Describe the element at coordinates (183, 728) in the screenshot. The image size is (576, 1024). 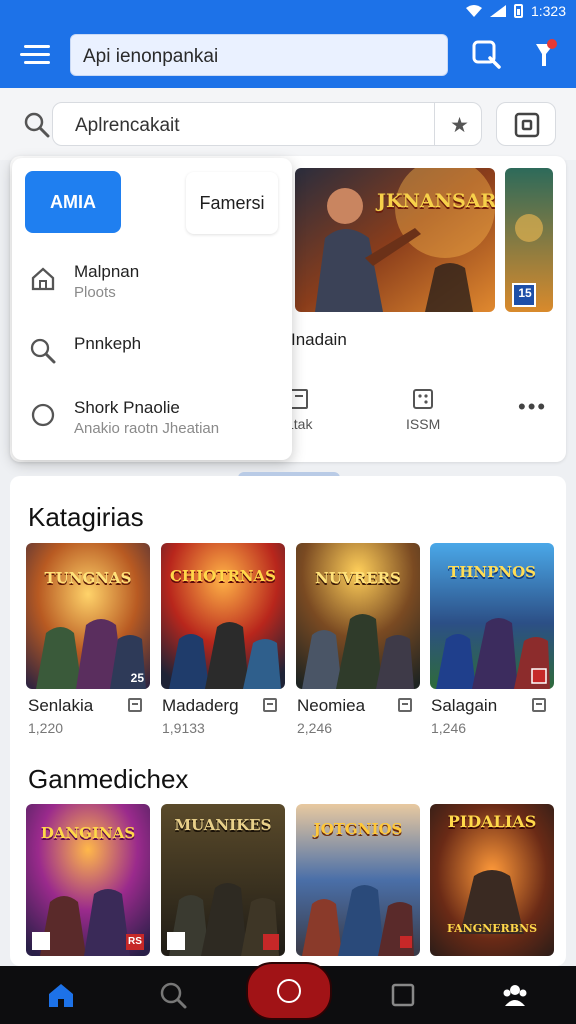
I see `category-count: 1,9133` at that location.